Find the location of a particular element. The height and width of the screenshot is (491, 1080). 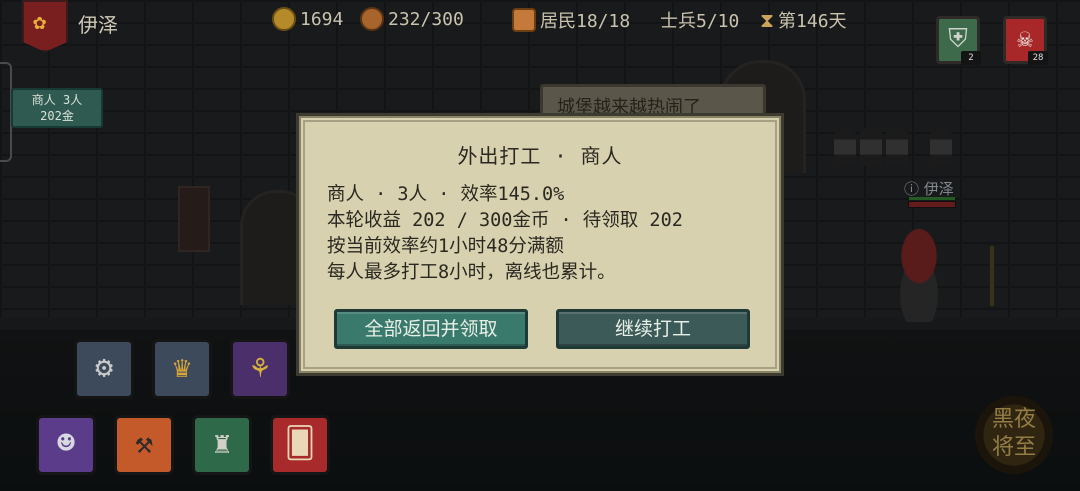

skill-tree-button: ⚘ is located at coordinates (260, 369).